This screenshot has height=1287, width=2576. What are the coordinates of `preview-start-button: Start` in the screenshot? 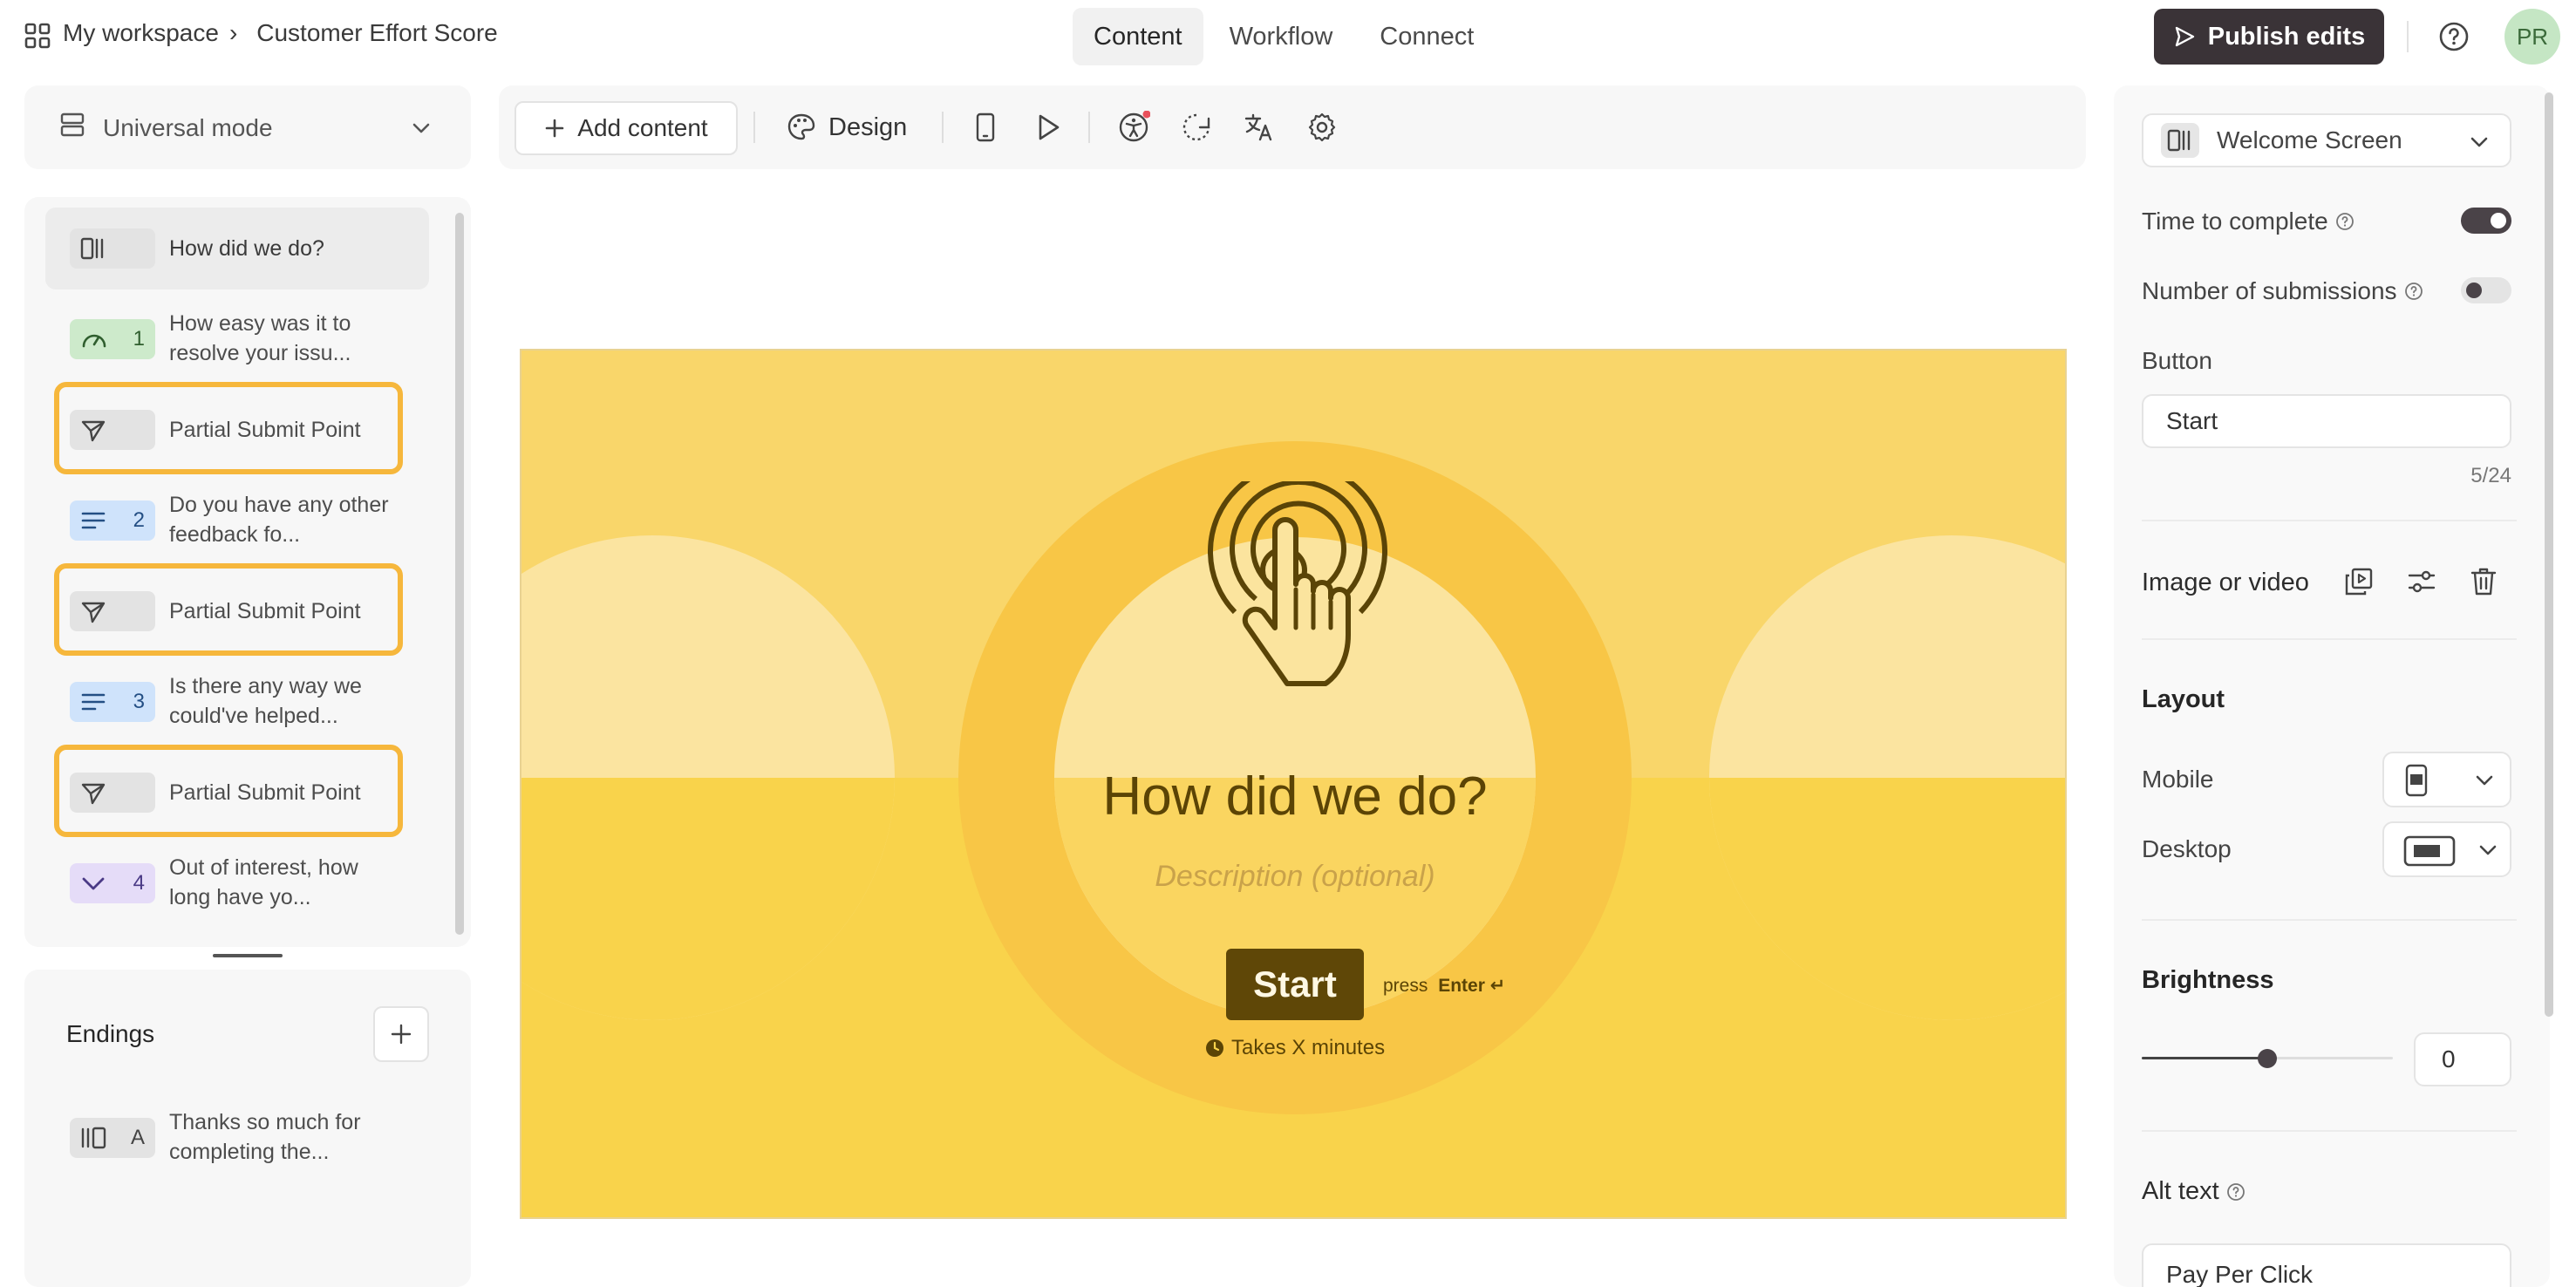 It's located at (1295, 984).